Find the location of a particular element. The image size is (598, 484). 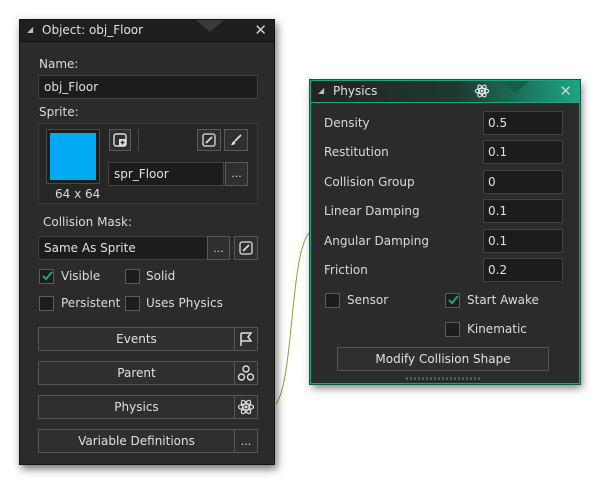

flag-icon is located at coordinates (246, 339).